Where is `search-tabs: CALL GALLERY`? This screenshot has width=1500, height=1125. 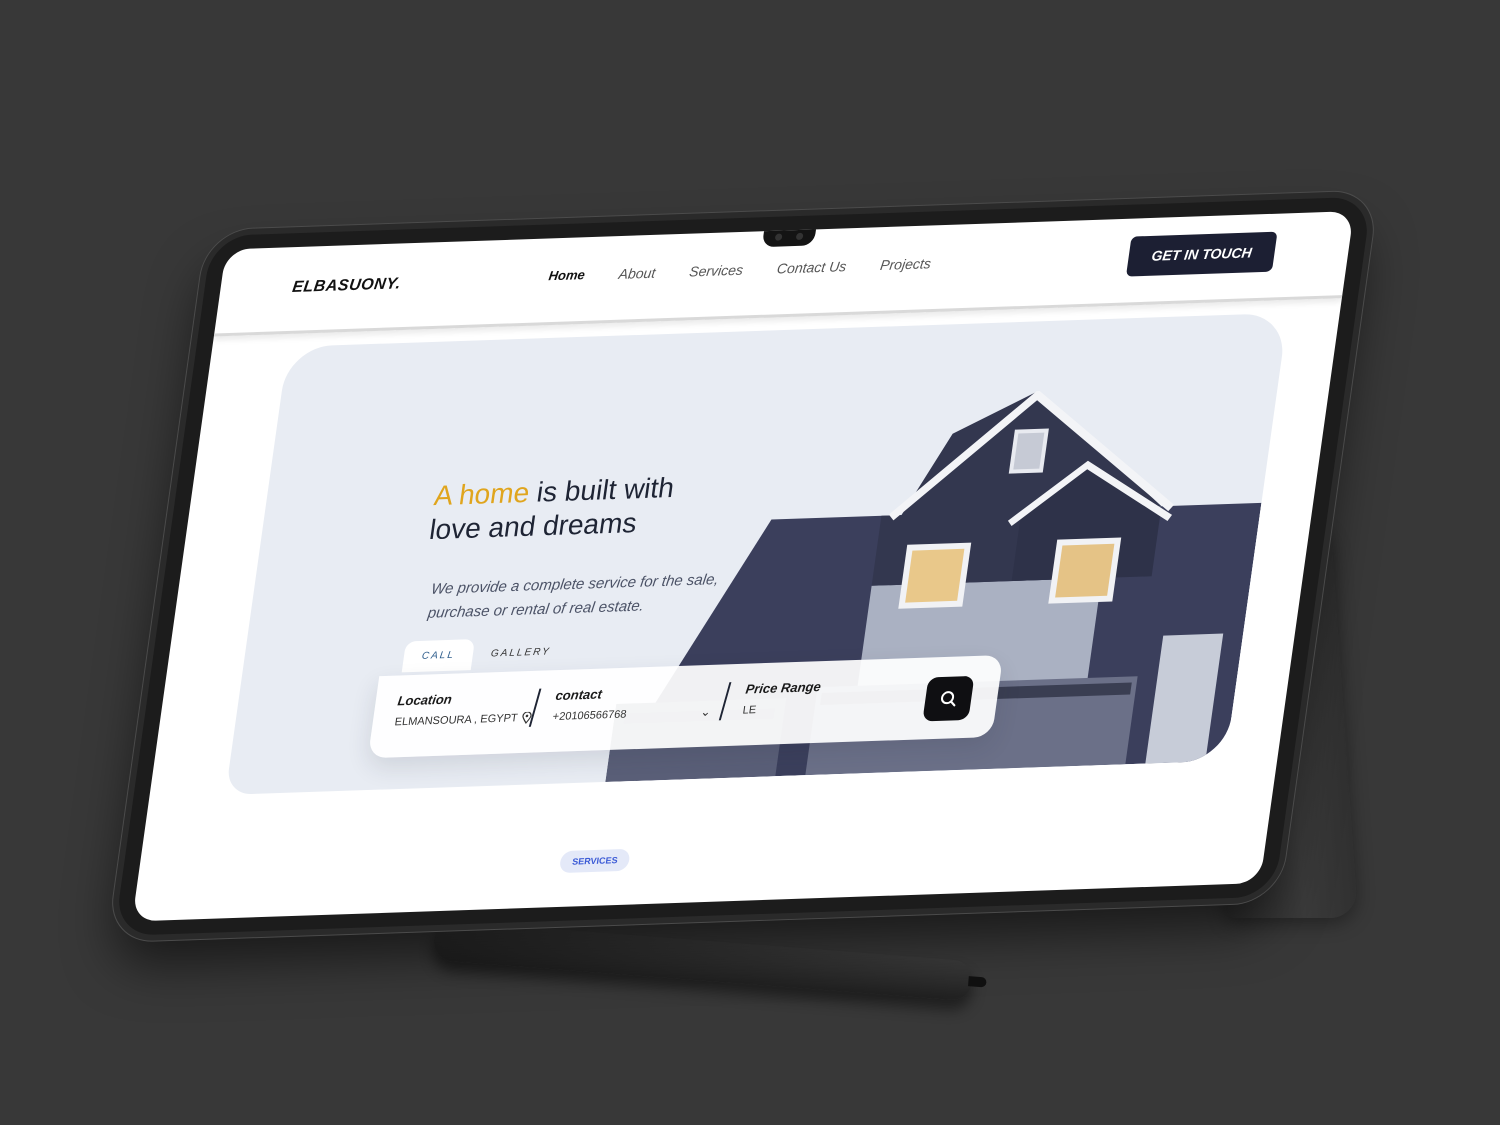 search-tabs: CALL GALLERY is located at coordinates (486, 654).